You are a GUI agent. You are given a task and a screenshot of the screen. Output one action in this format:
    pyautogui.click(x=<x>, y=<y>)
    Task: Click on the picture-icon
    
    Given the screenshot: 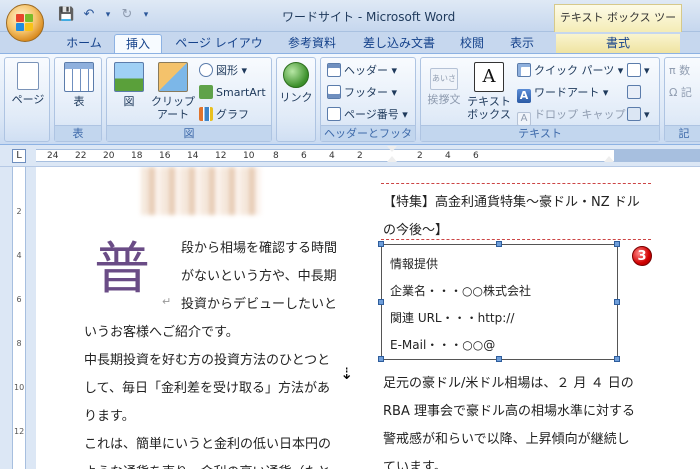 What is the action you would take?
    pyautogui.click(x=129, y=77)
    